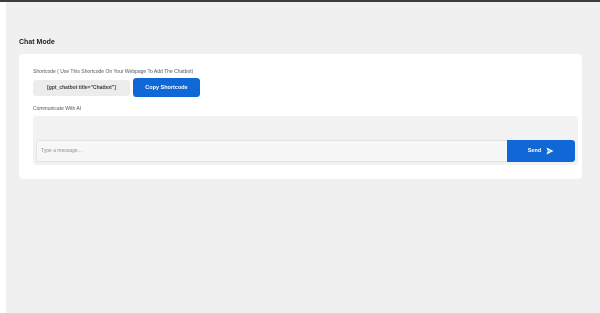 The height and width of the screenshot is (313, 600). What do you see at coordinates (3, 157) in the screenshot?
I see `left-sidebar-edge` at bounding box center [3, 157].